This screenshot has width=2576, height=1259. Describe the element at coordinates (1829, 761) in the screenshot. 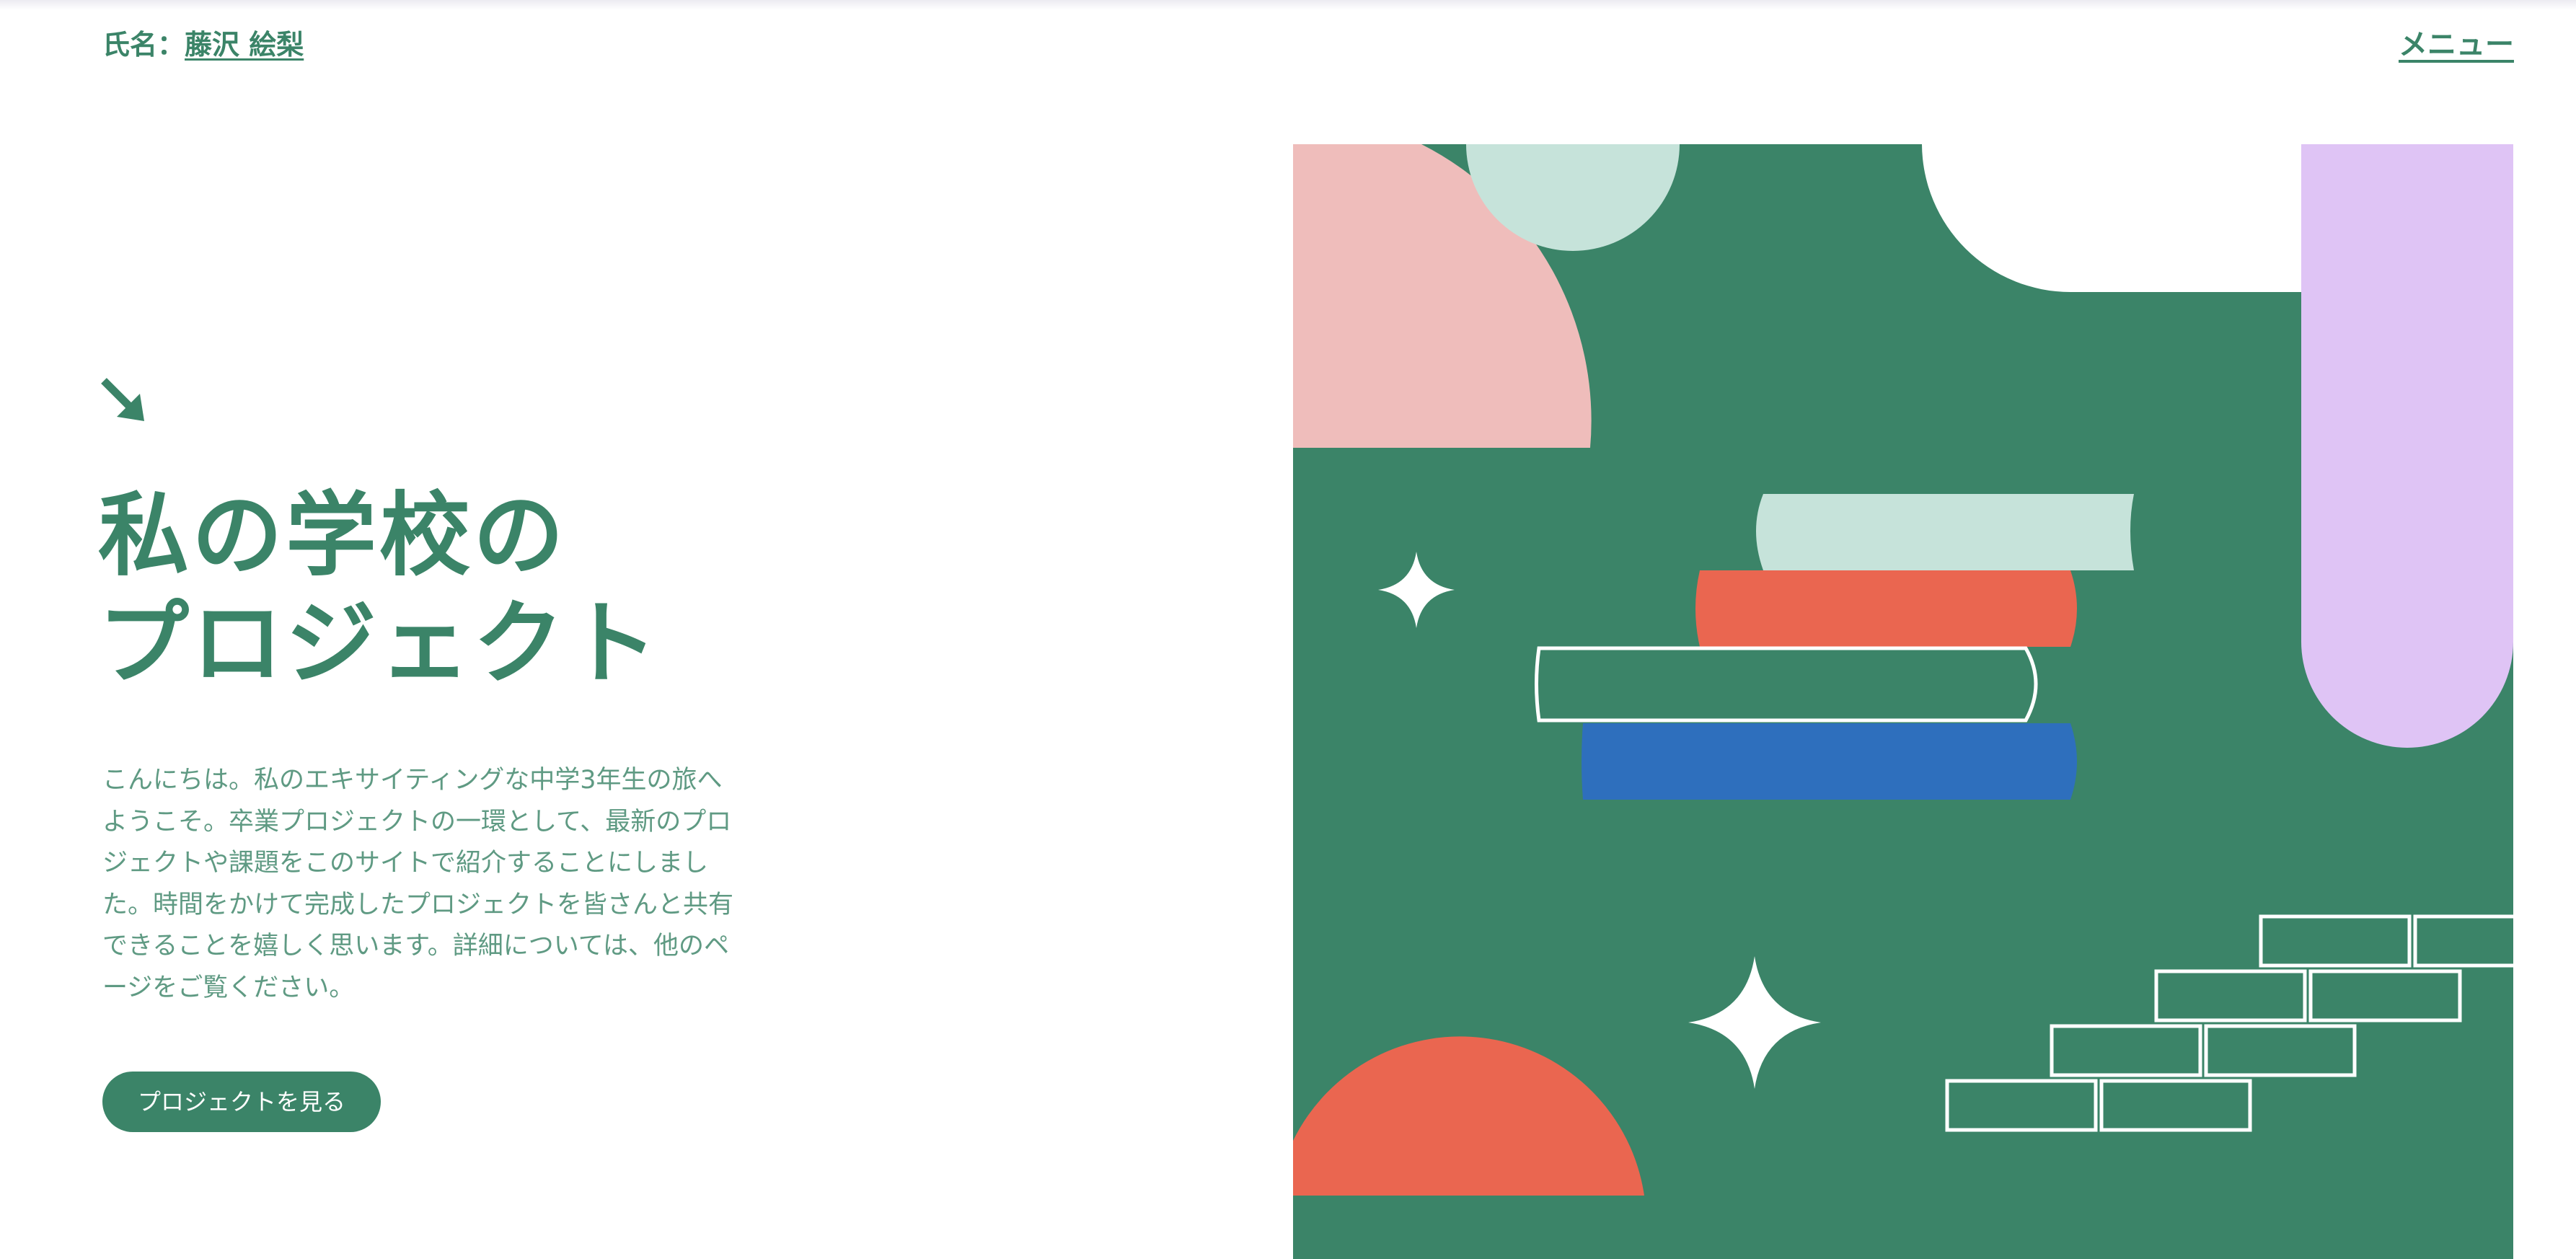

I see `book-blue` at that location.